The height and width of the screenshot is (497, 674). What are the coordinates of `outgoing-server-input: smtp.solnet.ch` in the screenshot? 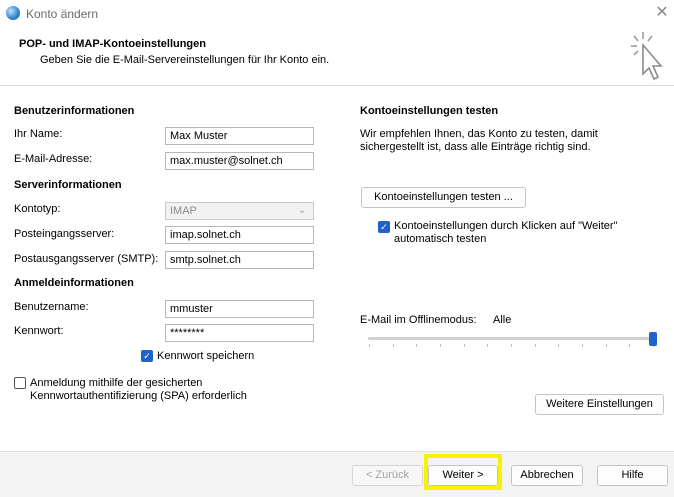 It's located at (239, 260).